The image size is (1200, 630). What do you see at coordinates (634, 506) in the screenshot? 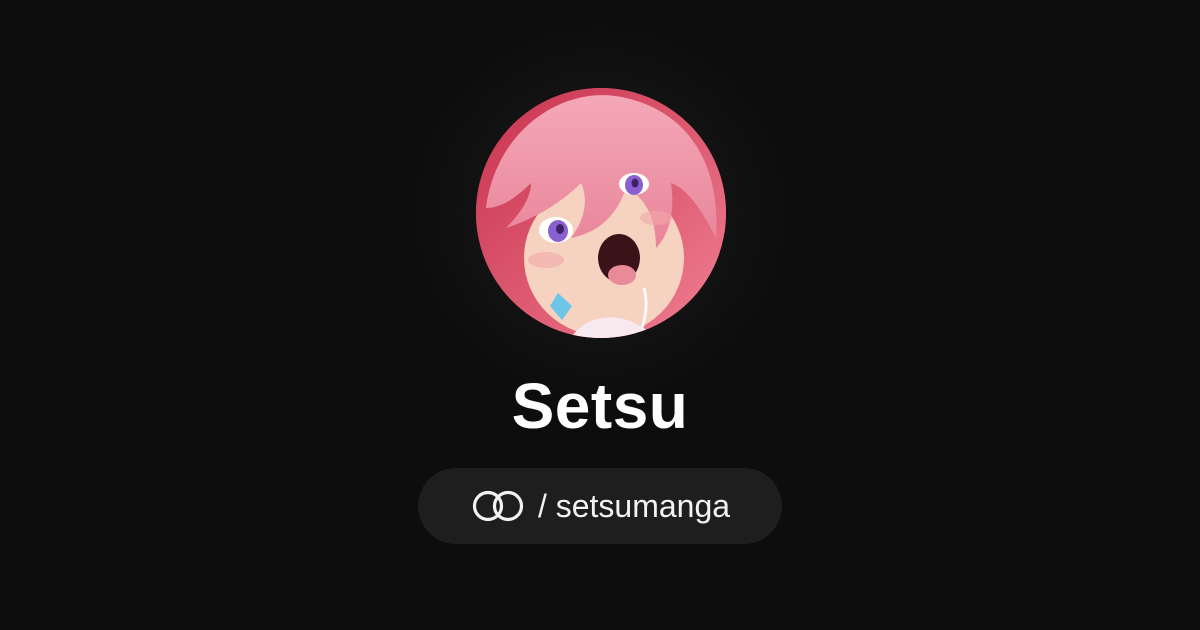
I see `profile-handle: / setsumanga` at bounding box center [634, 506].